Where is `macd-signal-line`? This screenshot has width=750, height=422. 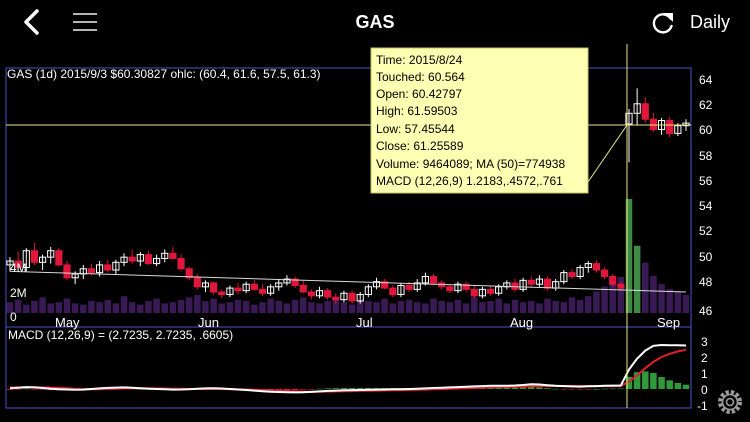
macd-signal-line is located at coordinates (348, 370).